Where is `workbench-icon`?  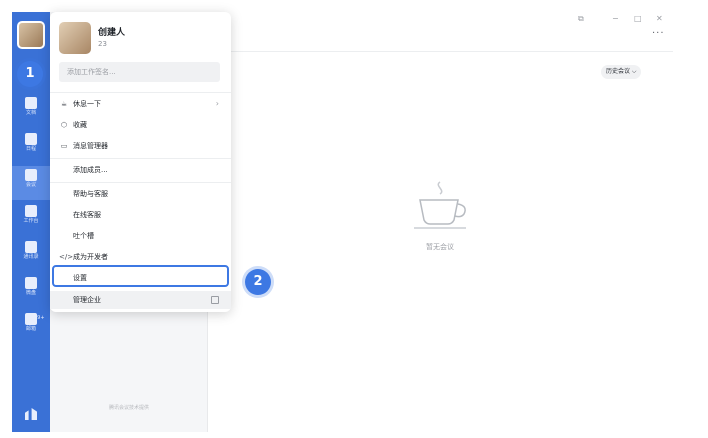
workbench-icon is located at coordinates (31, 211).